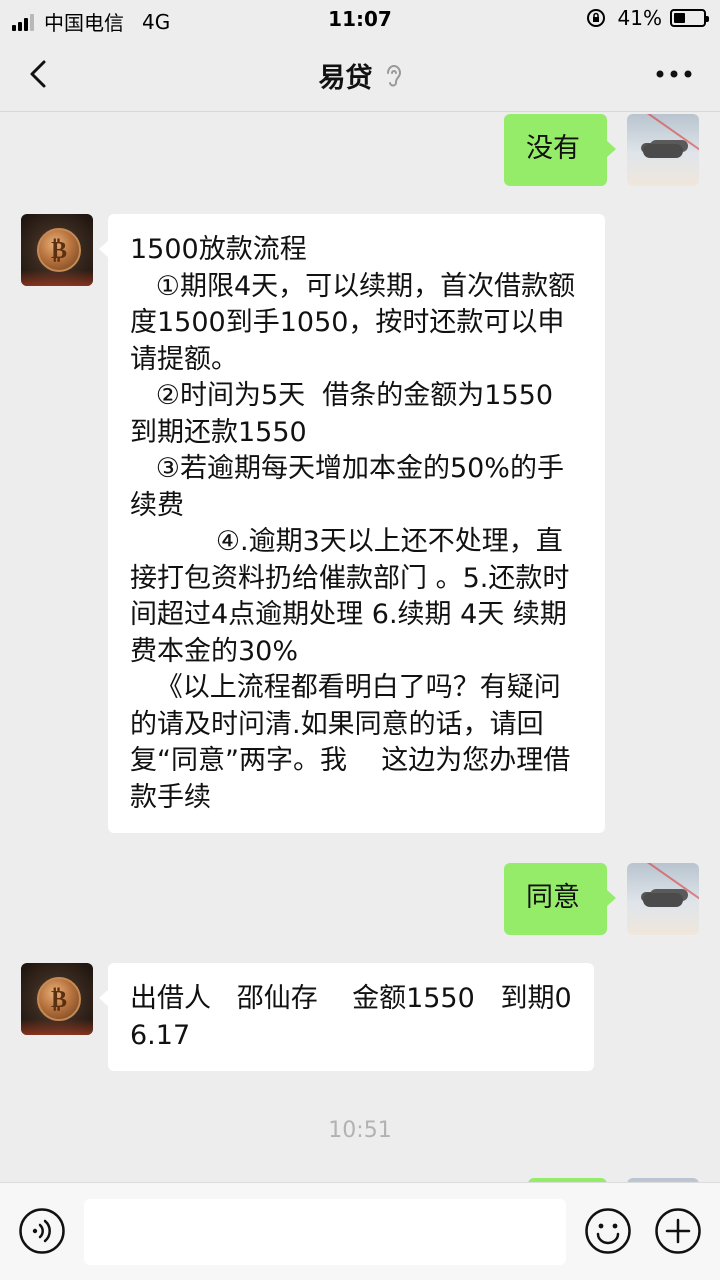  What do you see at coordinates (325, 1232) in the screenshot?
I see `message-input` at bounding box center [325, 1232].